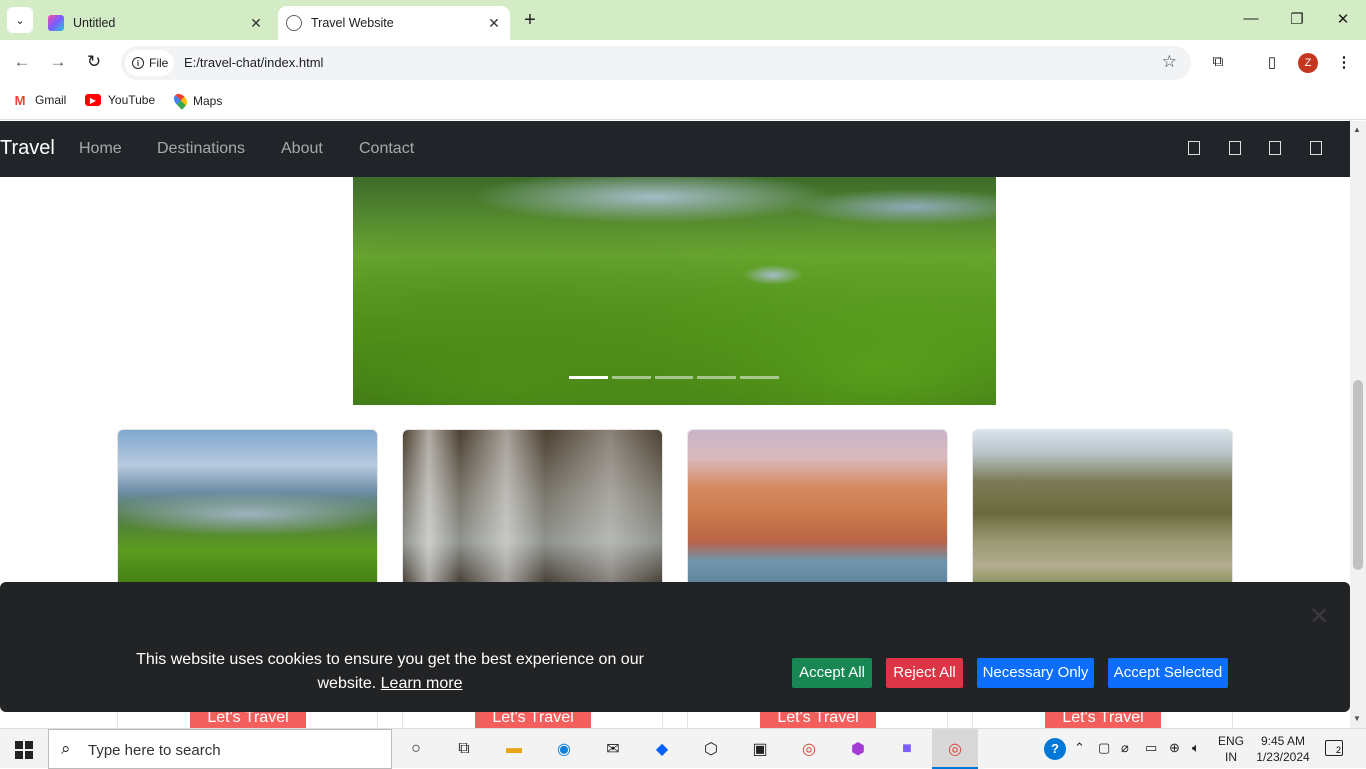  Describe the element at coordinates (1358, 475) in the screenshot. I see `scroll-thumb` at that location.